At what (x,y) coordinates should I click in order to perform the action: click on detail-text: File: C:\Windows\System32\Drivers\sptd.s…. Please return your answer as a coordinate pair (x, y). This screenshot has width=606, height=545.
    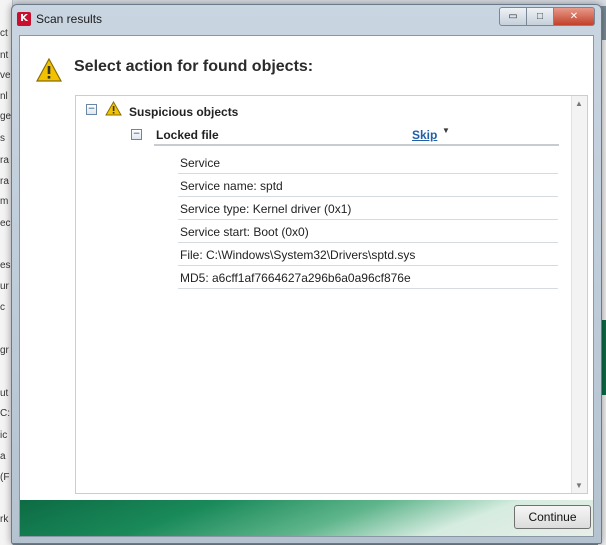
    Looking at the image, I should click on (298, 255).